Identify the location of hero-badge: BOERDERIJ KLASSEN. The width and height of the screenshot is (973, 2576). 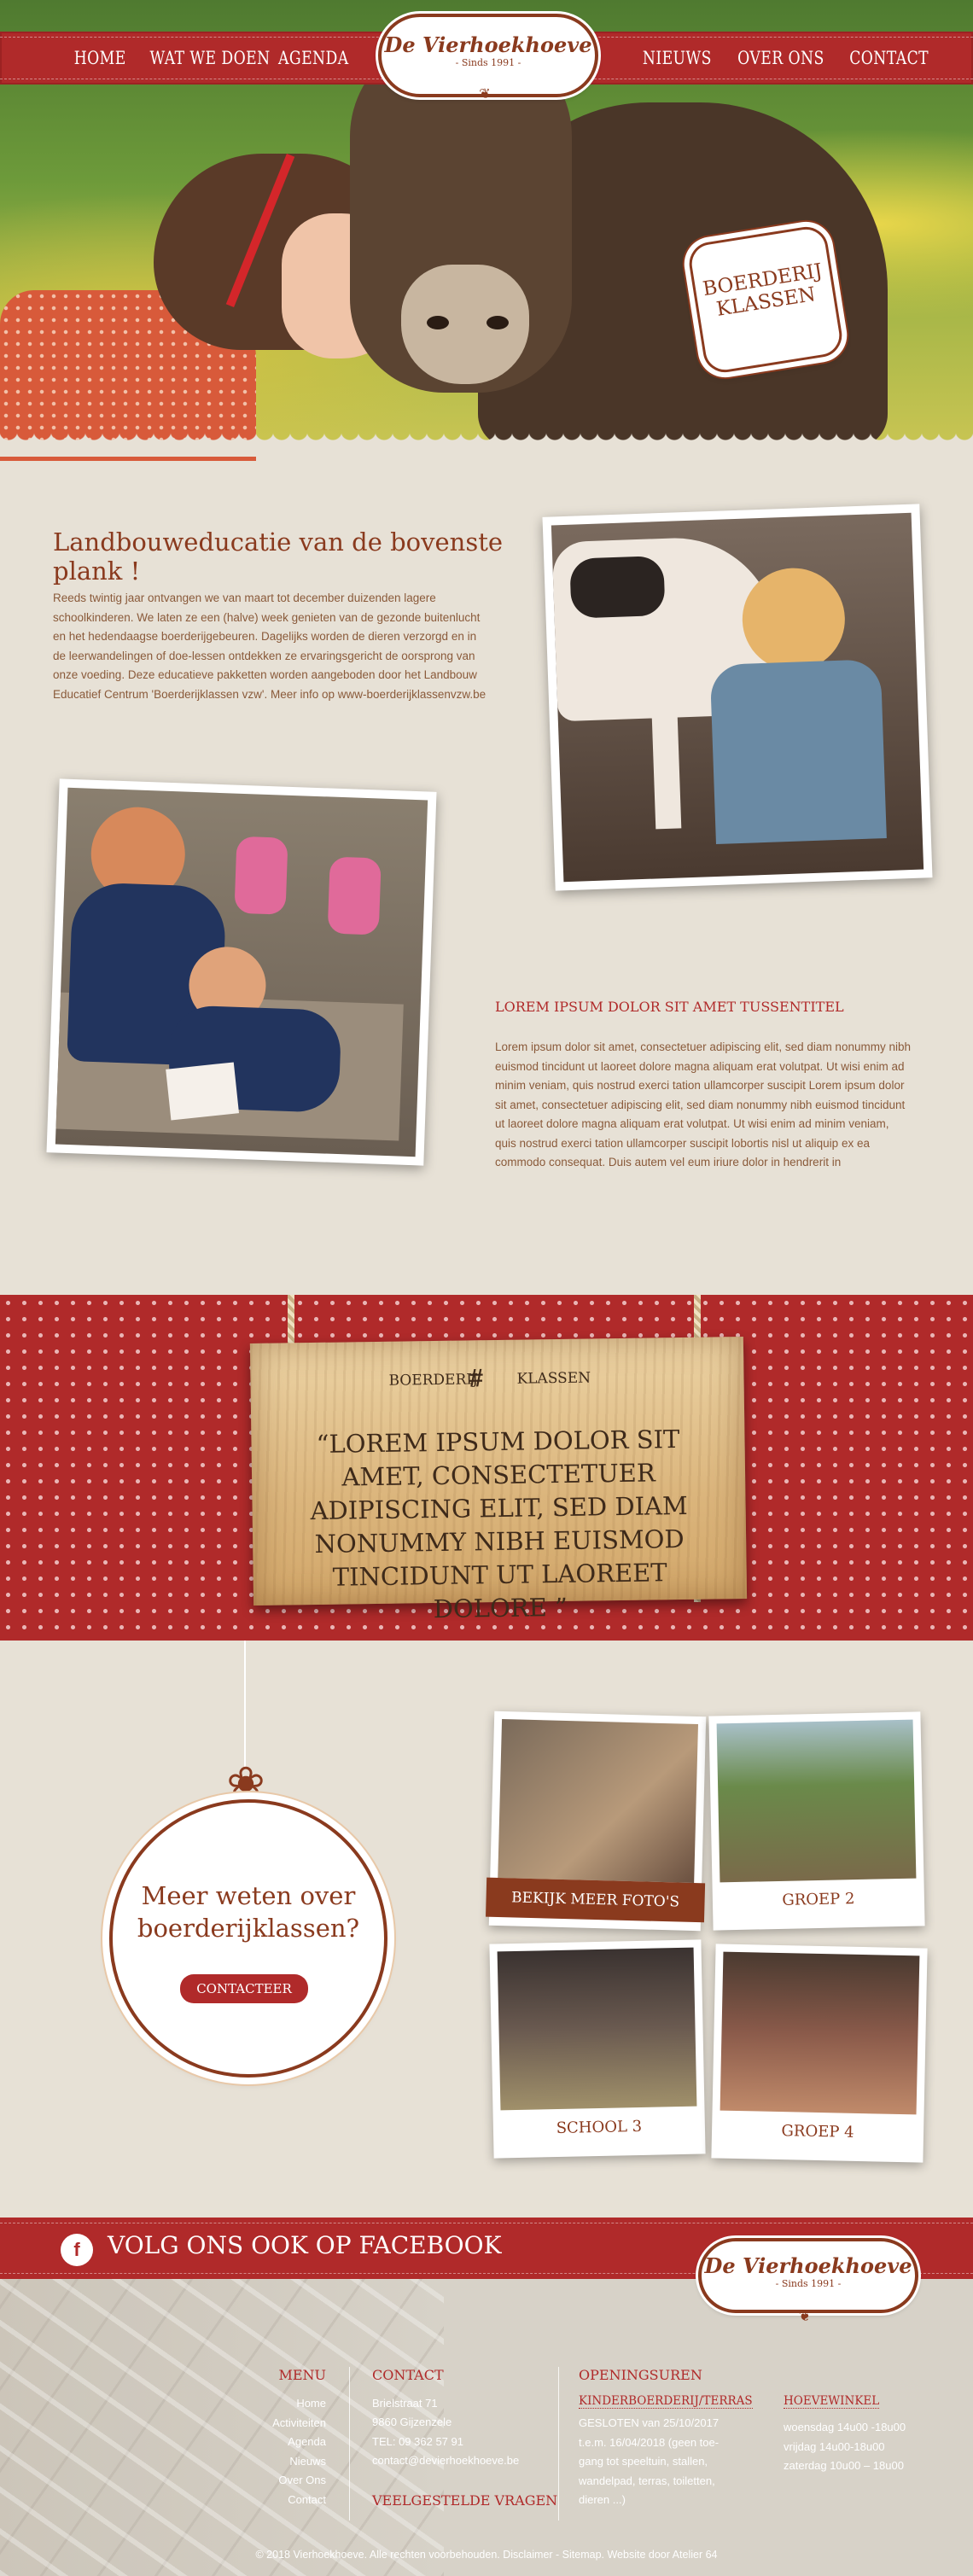
(765, 300).